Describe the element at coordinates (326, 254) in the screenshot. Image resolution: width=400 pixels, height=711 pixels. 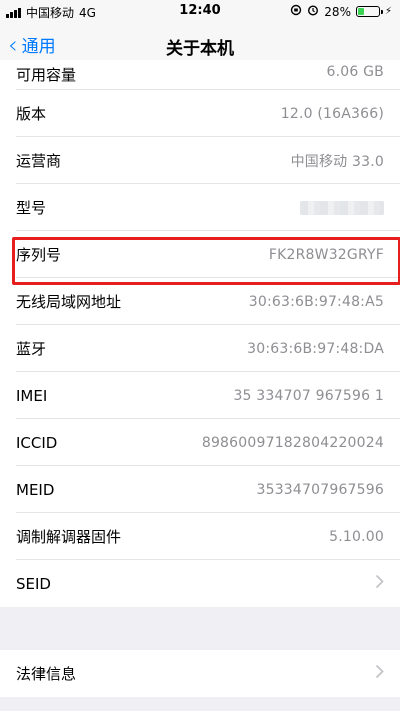
I see `row-value: FK2R8W32GRYF` at that location.